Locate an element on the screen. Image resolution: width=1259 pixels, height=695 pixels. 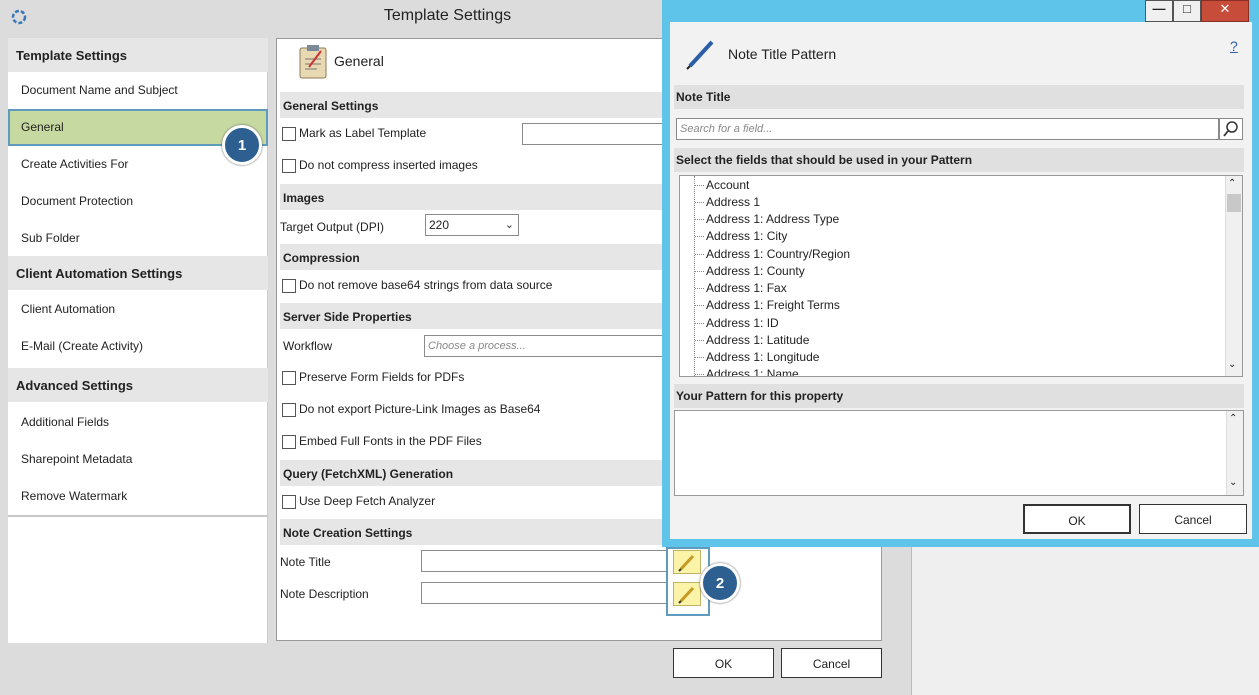
splitter is located at coordinates (906, 621).